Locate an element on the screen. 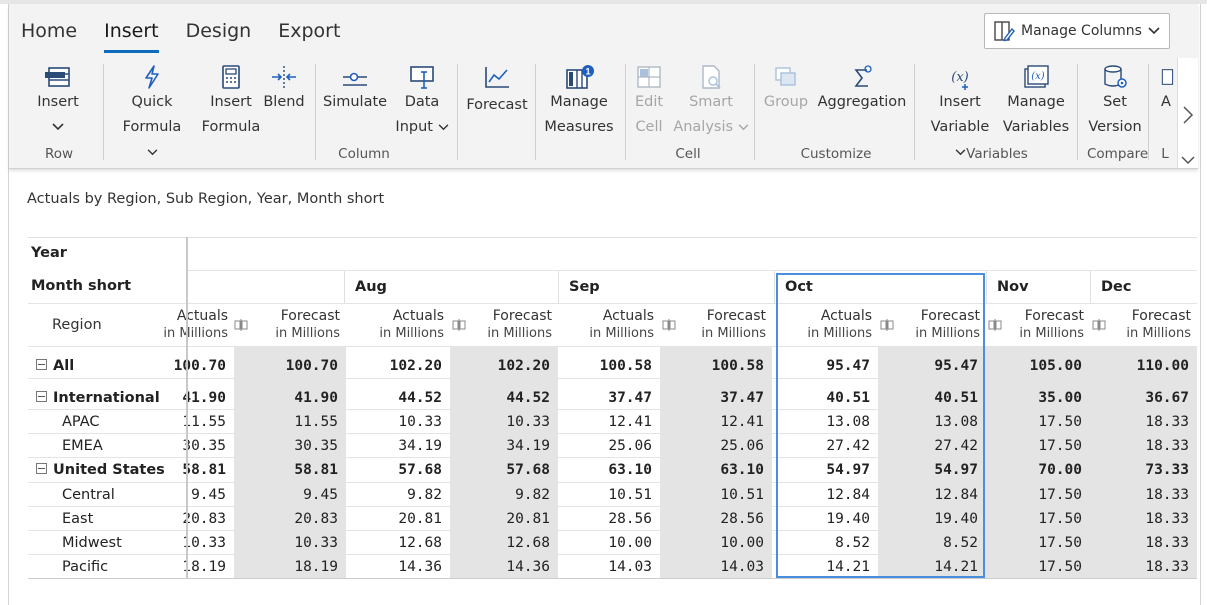  table-cell: 110.00 is located at coordinates (1143, 366).